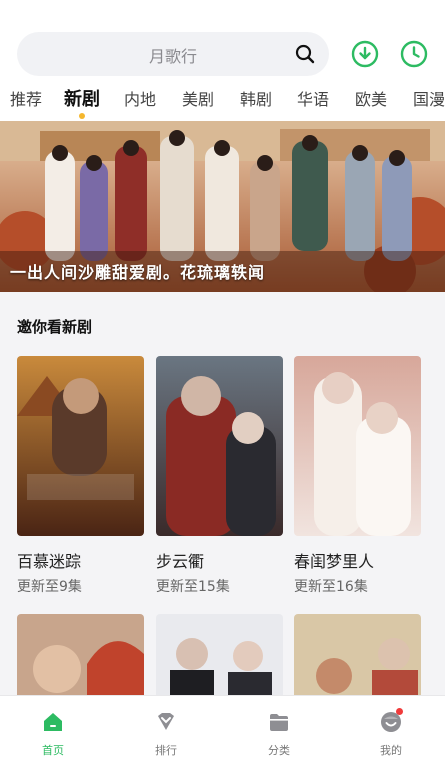 This screenshot has width=445, height=770. I want to click on nav-category: 分类, so click(279, 734).